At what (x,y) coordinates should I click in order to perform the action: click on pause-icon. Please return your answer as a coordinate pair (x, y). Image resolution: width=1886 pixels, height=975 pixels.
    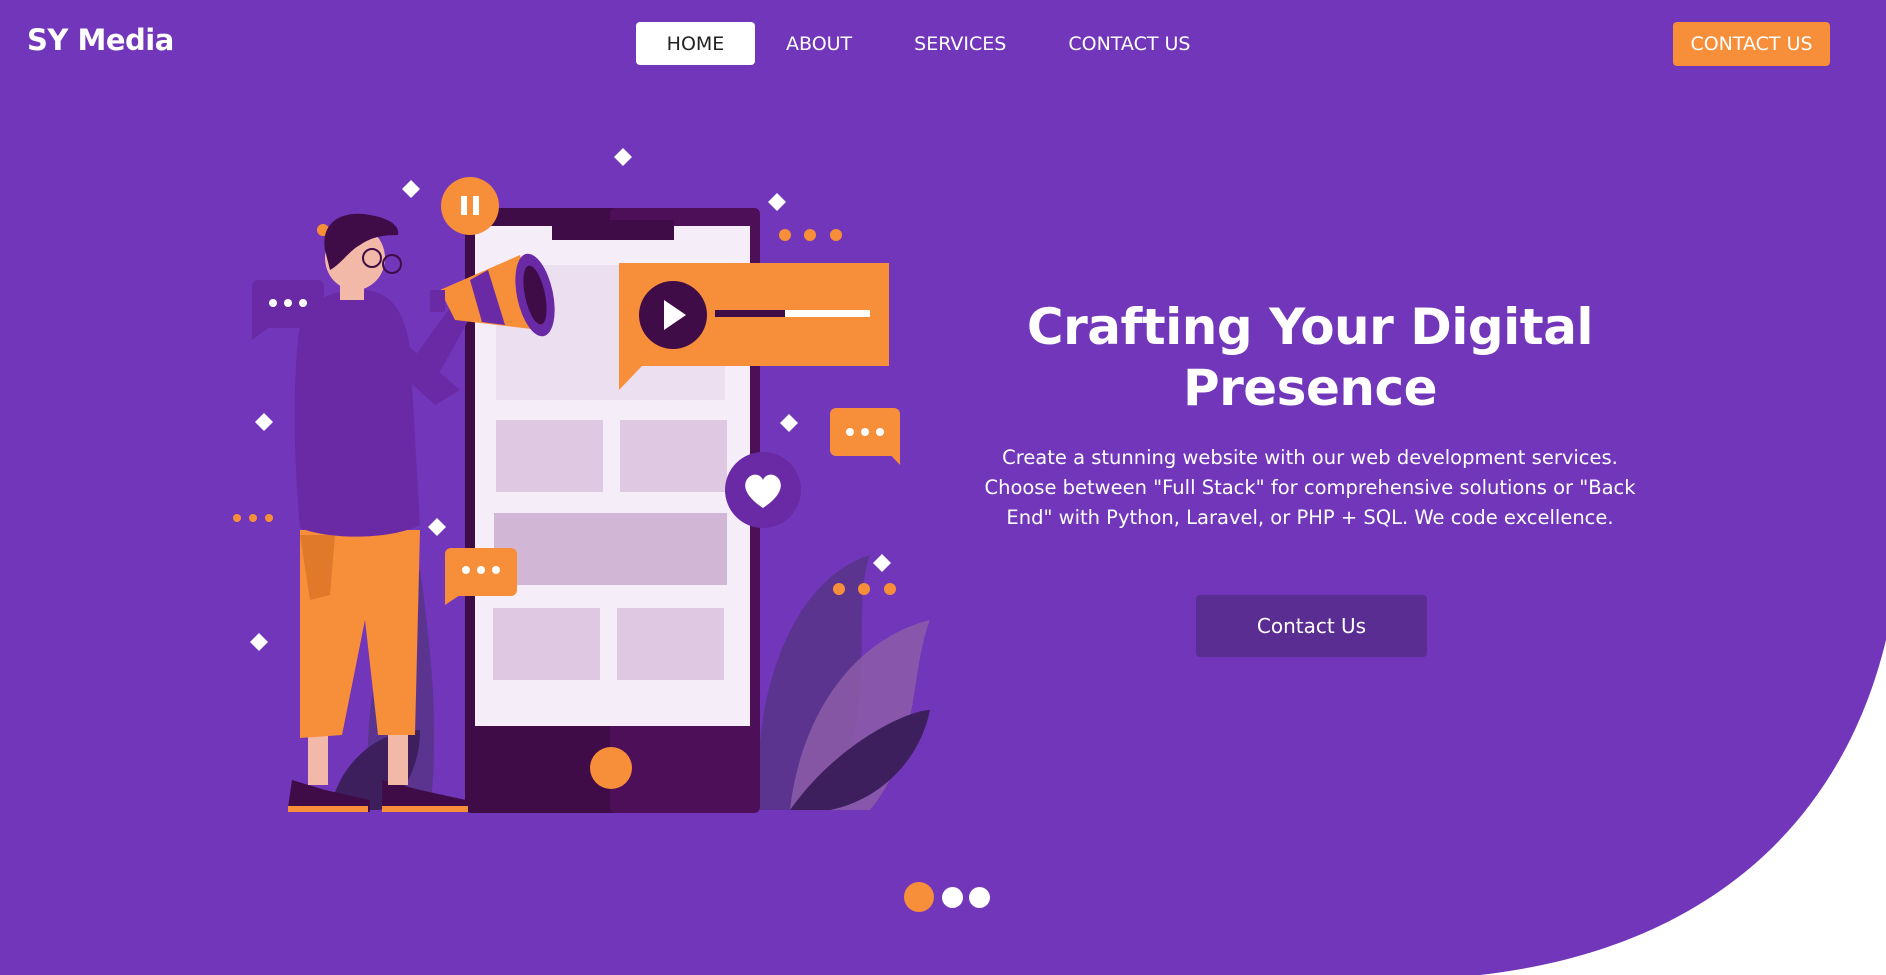
    Looking at the image, I should click on (470, 206).